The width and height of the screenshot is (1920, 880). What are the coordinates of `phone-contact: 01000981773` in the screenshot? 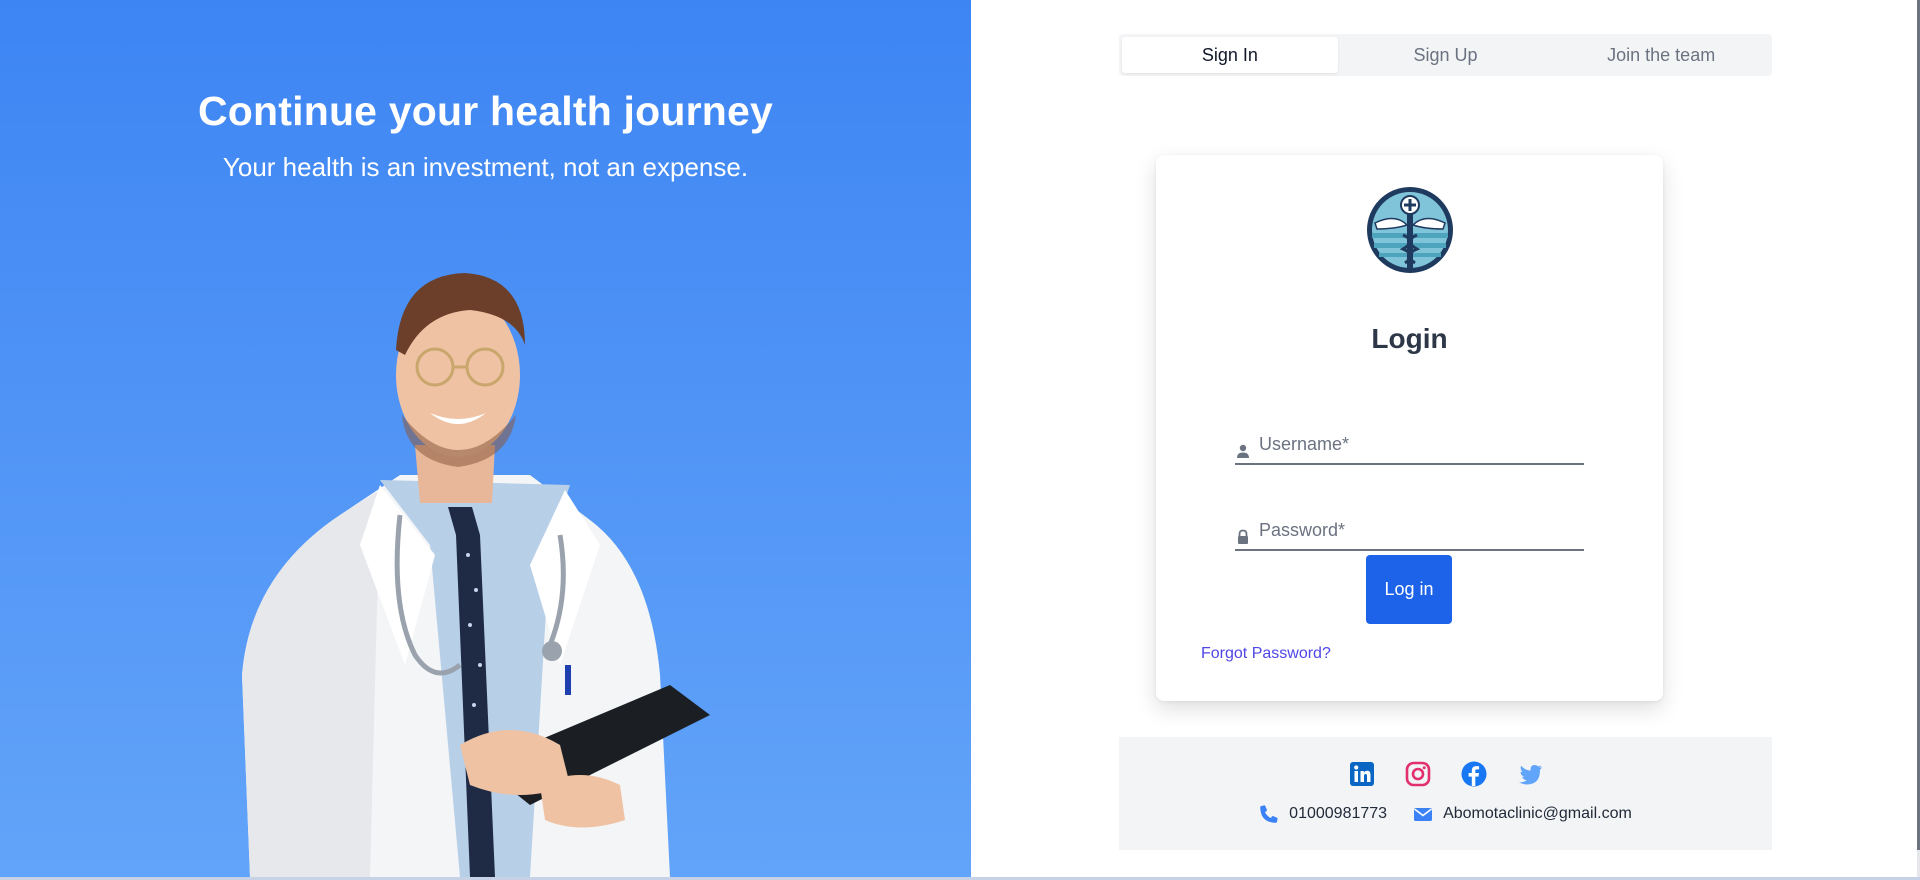 It's located at (1323, 814).